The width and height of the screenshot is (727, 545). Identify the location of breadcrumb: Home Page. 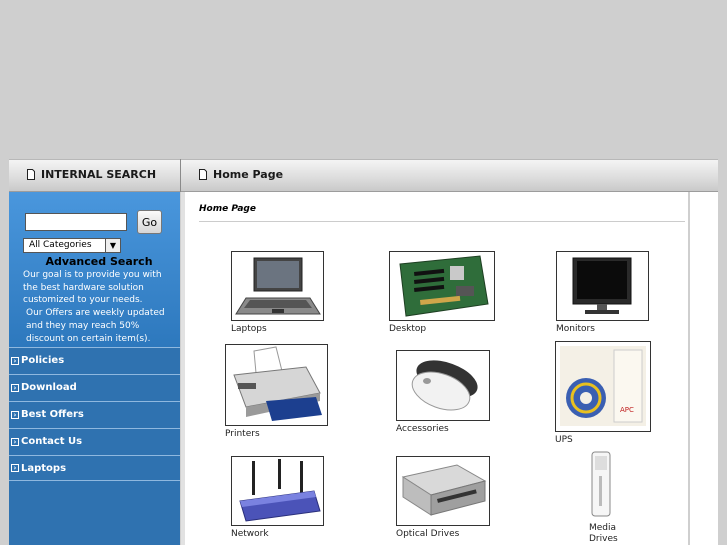
(227, 209).